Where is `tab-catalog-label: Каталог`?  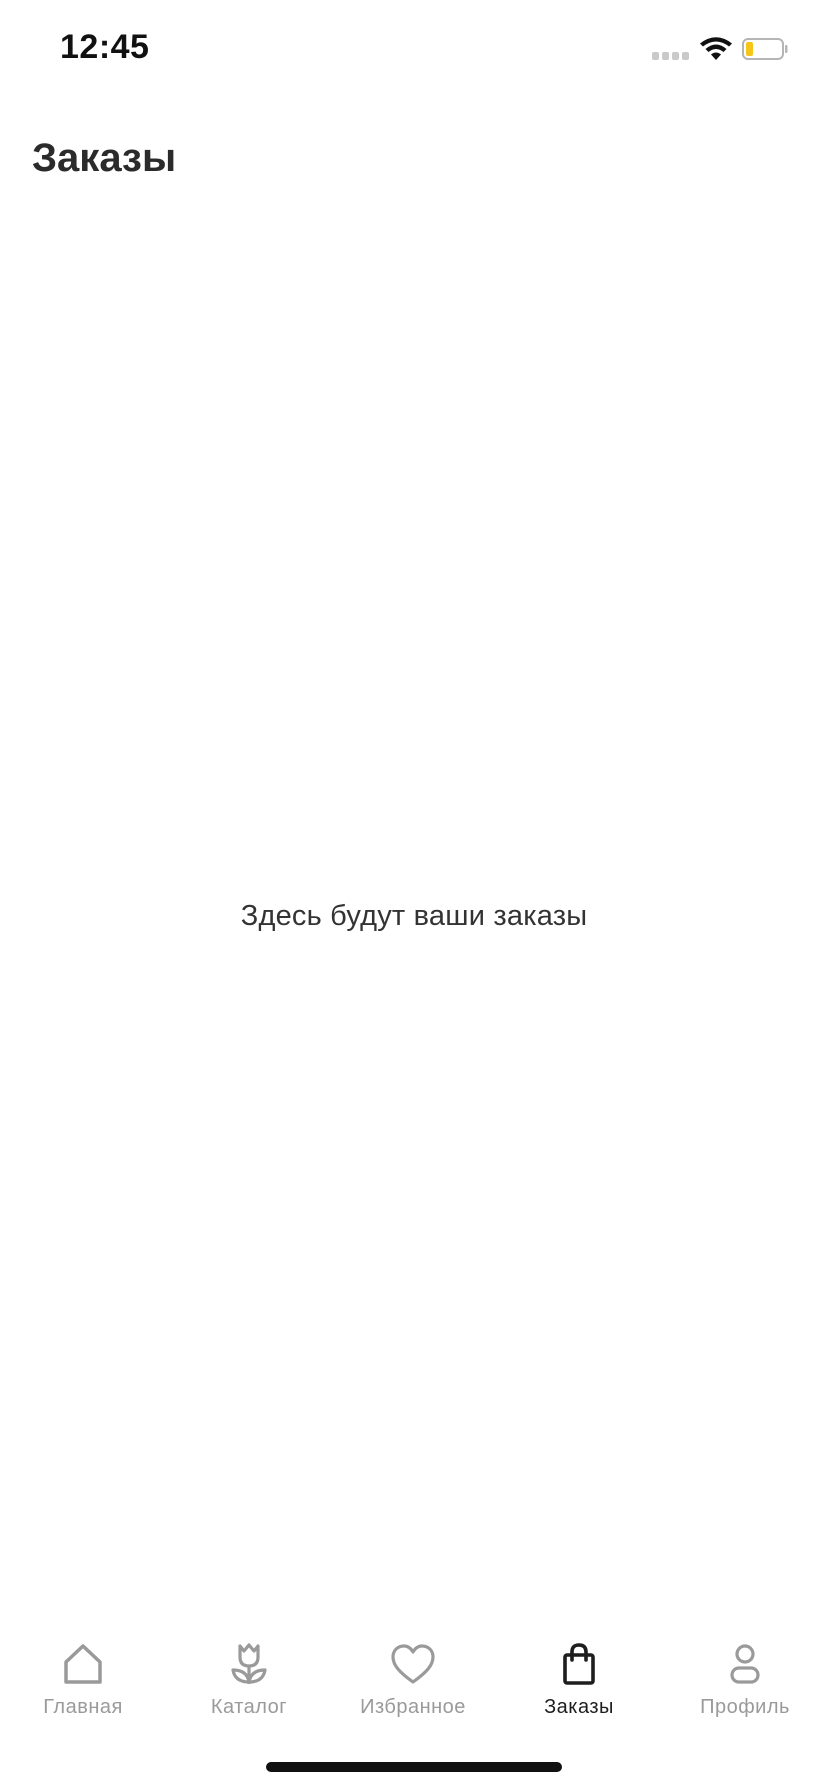
tab-catalog-label: Каталог is located at coordinates (249, 1707).